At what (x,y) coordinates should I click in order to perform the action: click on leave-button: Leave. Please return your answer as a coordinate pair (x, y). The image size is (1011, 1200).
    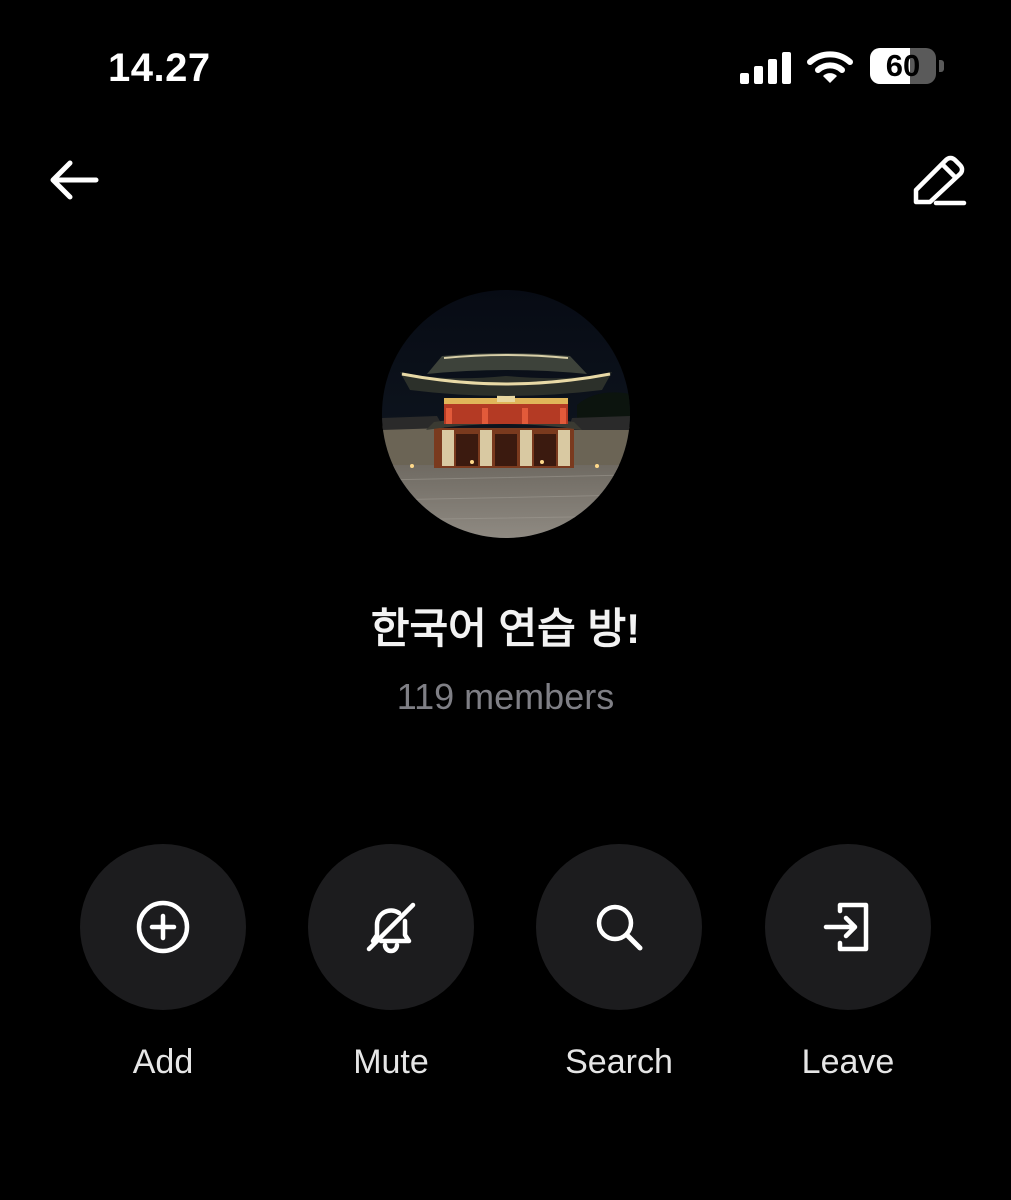
    Looking at the image, I should click on (849, 974).